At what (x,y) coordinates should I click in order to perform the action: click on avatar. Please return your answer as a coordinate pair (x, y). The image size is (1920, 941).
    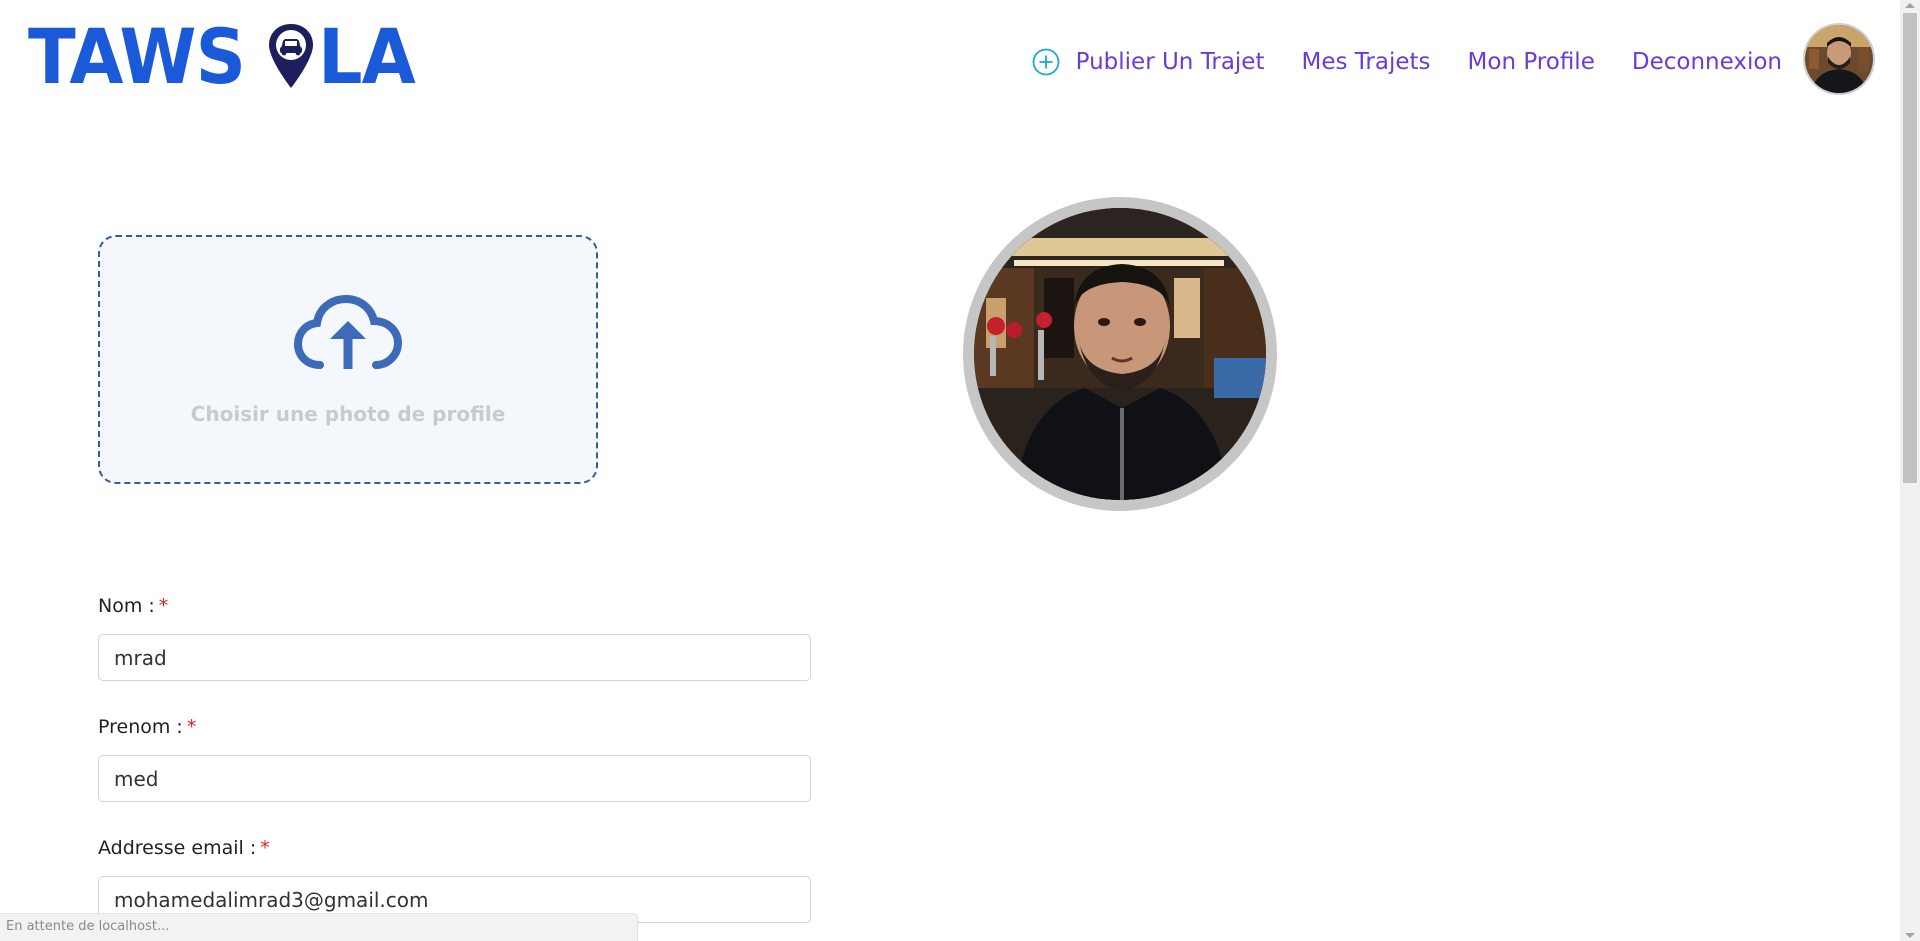
    Looking at the image, I should click on (1839, 59).